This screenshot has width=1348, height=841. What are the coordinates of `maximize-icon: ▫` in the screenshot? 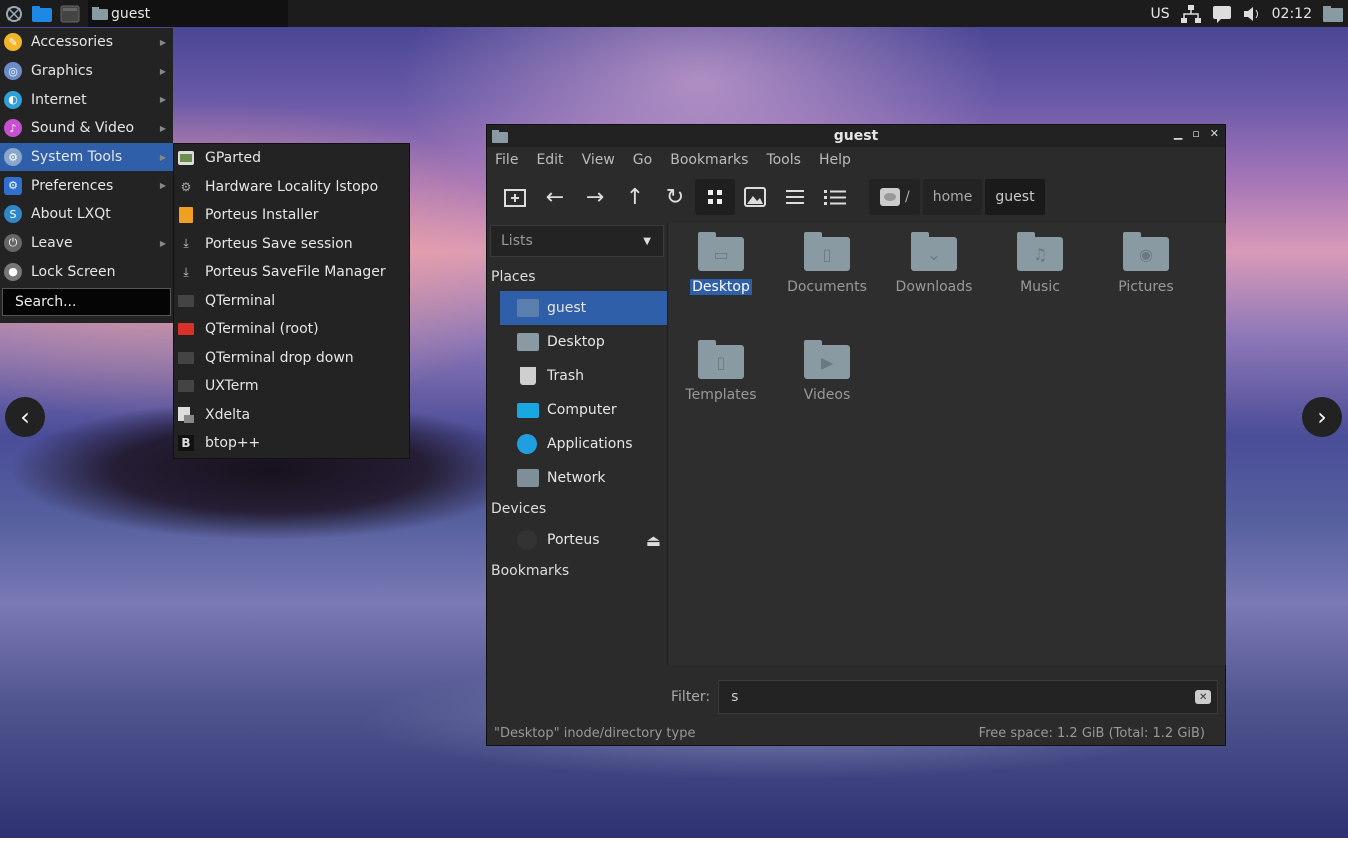 It's located at (1195, 133).